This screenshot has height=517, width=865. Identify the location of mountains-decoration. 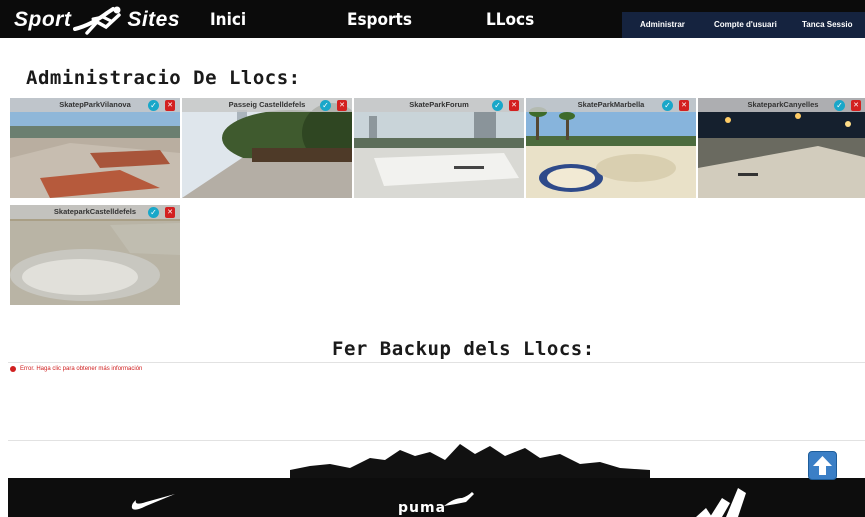
(470, 462).